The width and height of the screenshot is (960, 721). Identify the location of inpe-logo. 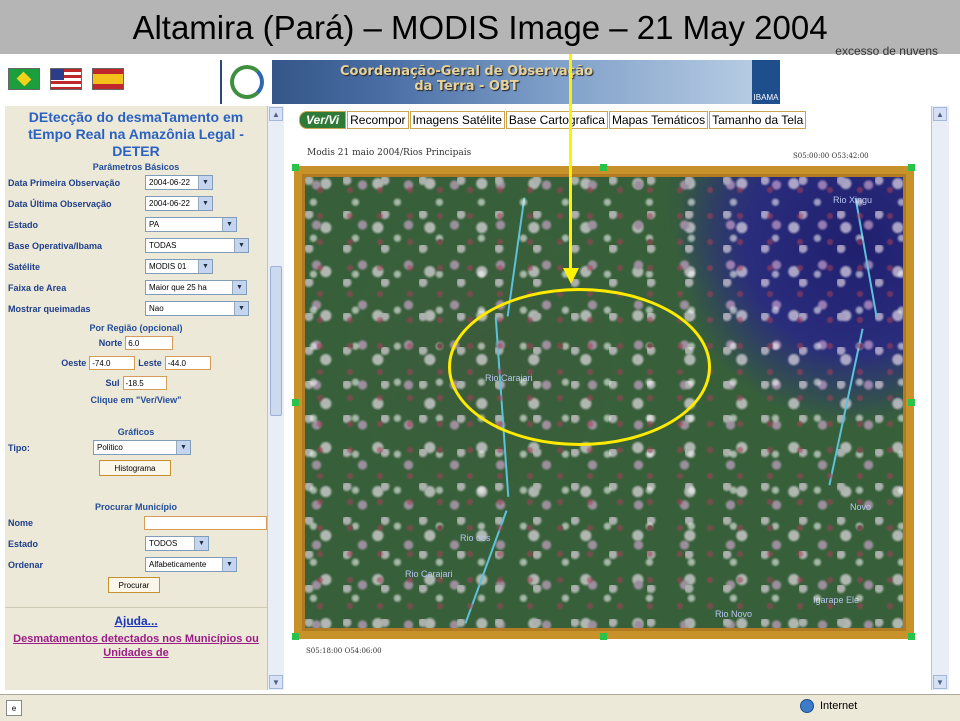
(247, 82).